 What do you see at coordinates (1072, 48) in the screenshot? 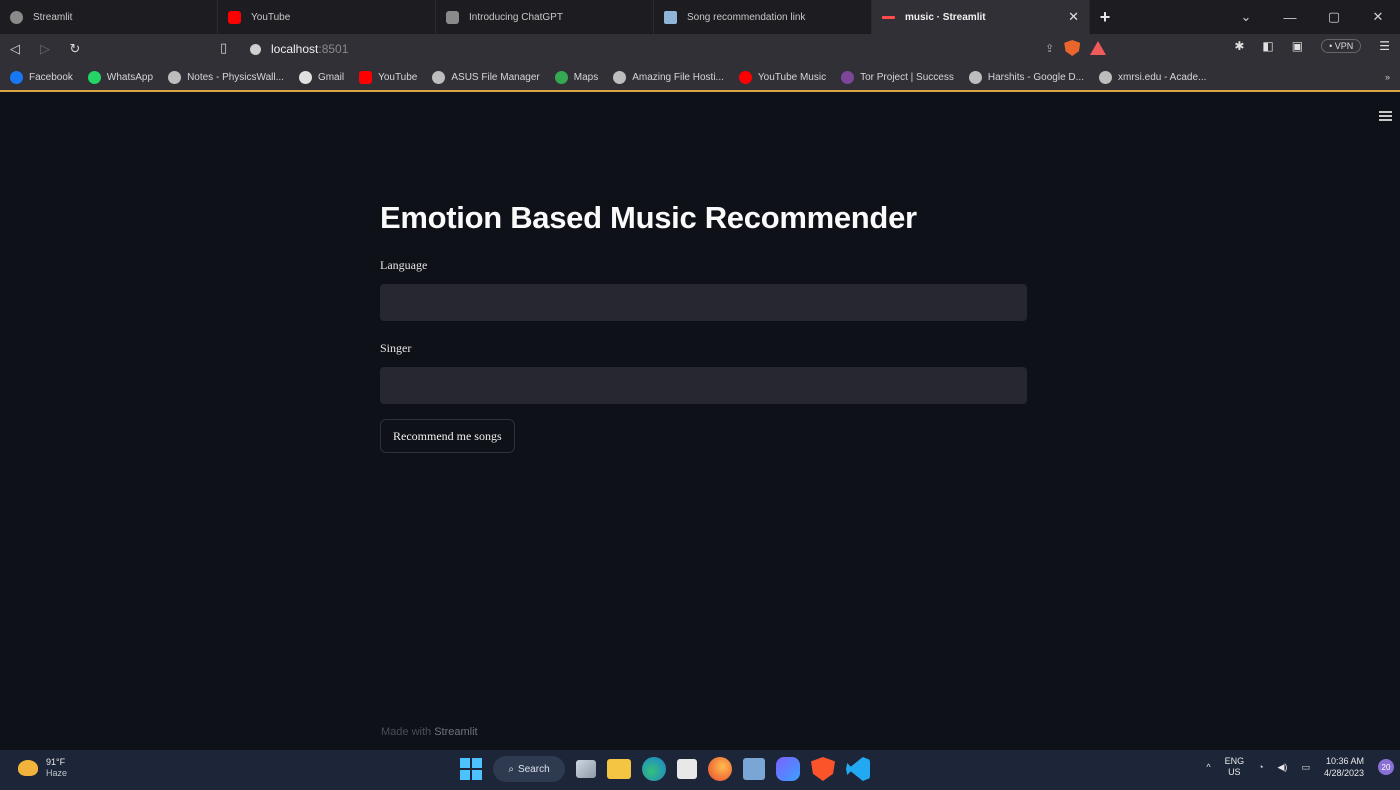
I see `brave-shields-icon` at bounding box center [1072, 48].